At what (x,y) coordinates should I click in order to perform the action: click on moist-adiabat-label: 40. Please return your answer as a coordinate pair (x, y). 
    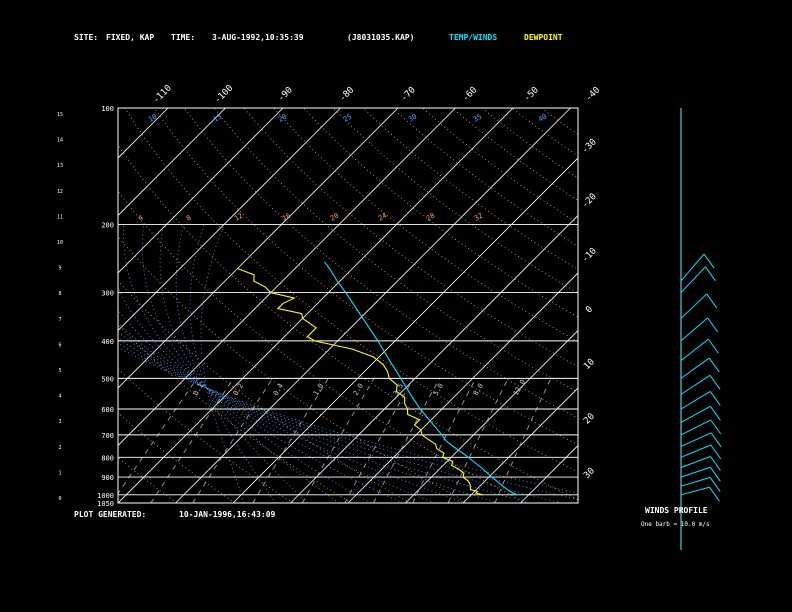
    Looking at the image, I should click on (542, 118).